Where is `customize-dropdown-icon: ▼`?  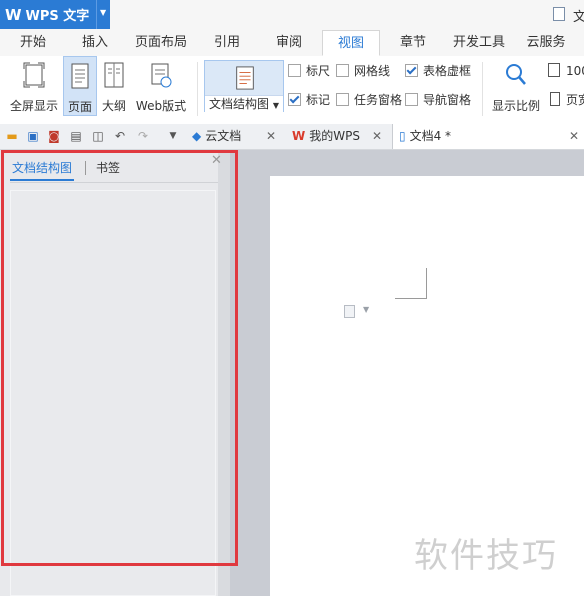
customize-dropdown-icon: ▼ is located at coordinates (173, 136).